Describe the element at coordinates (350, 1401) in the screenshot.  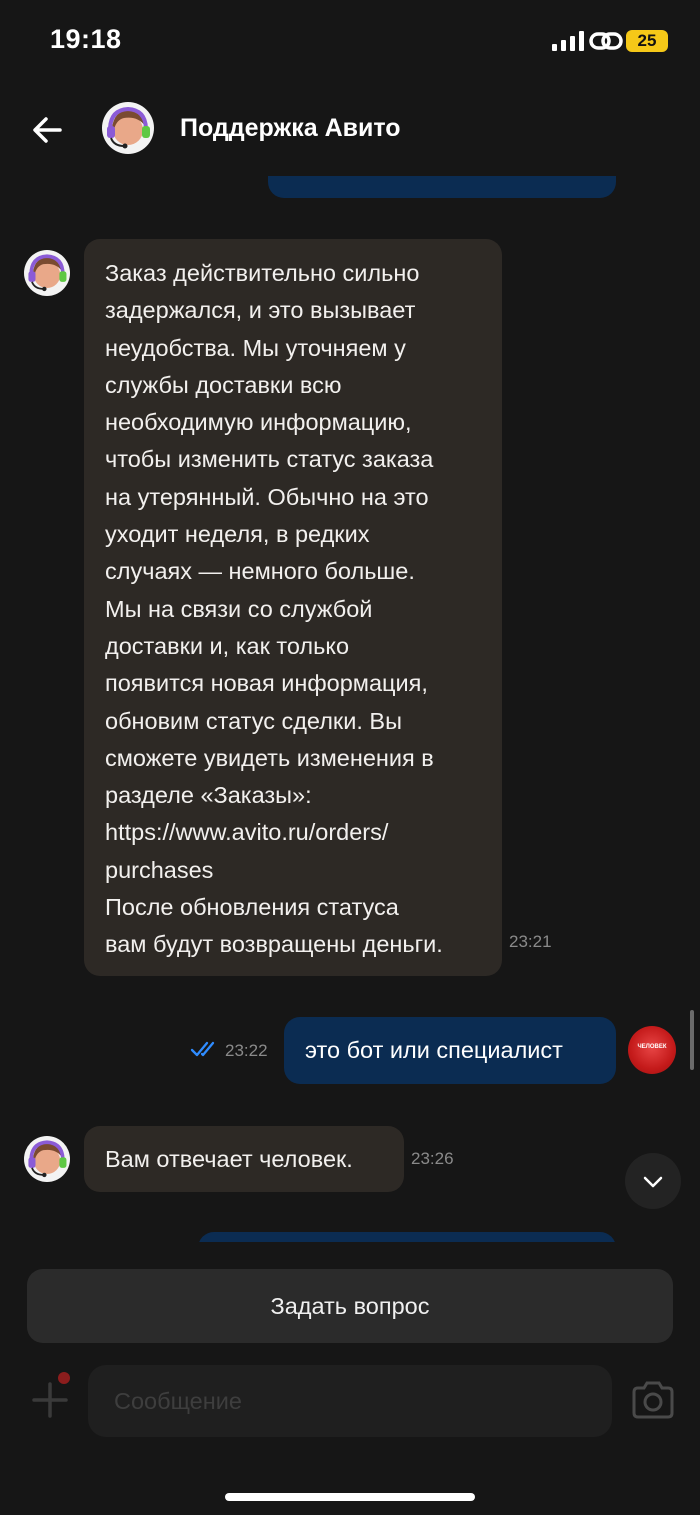
I see `message-input: Сообщение` at that location.